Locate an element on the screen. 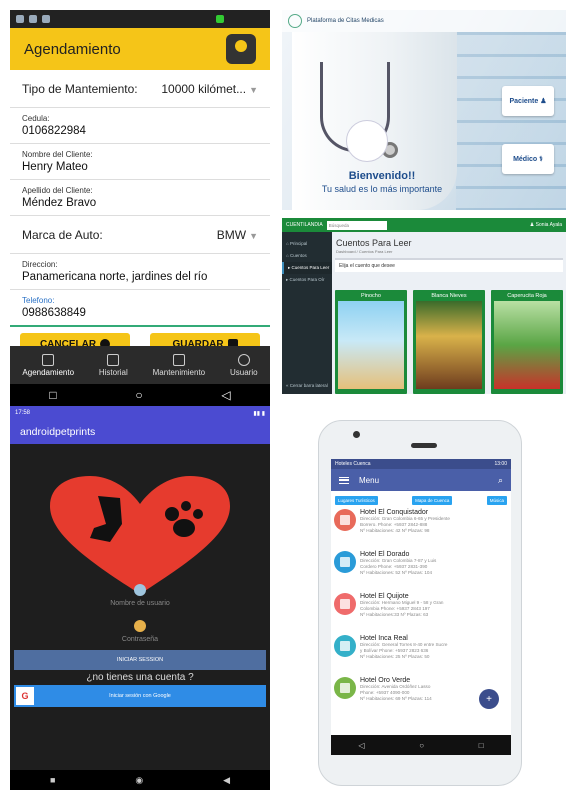 The height and width of the screenshot is (790, 567). status-bar is located at coordinates (140, 19).